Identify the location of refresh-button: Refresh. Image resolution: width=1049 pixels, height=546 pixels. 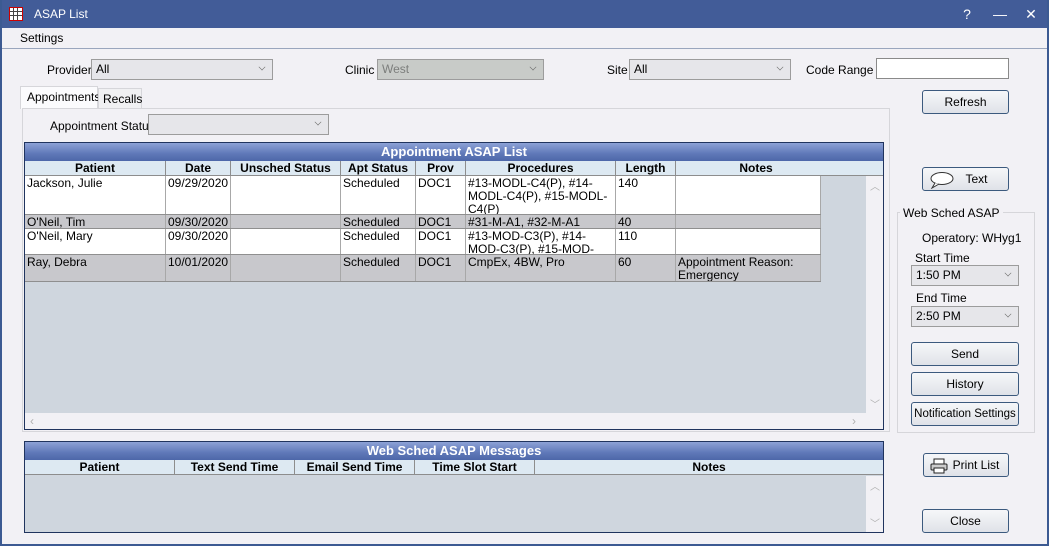
(965, 102).